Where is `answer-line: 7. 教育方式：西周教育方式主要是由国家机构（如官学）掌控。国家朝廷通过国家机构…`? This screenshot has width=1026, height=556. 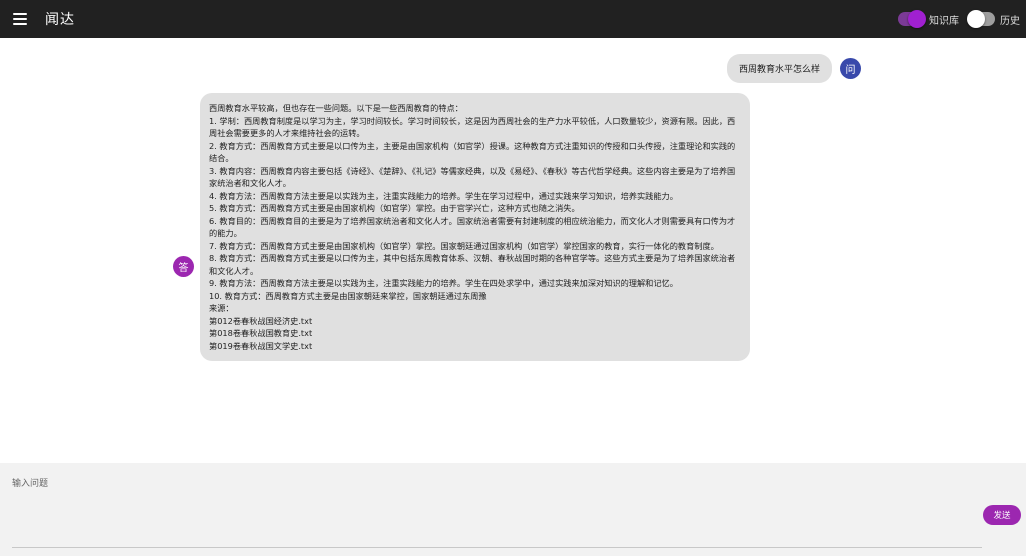 answer-line: 7. 教育方式：西周教育方式主要是由国家机构（如官学）掌控。国家朝廷通过国家机构… is located at coordinates (464, 245).